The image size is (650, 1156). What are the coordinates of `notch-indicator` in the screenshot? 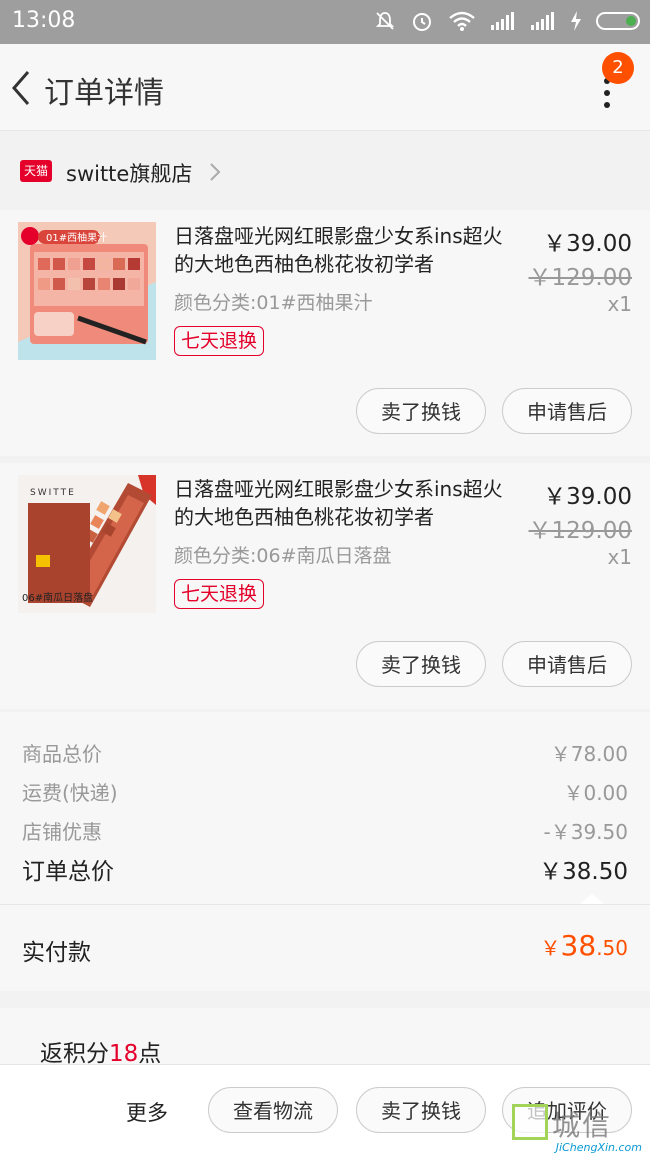 It's located at (592, 899).